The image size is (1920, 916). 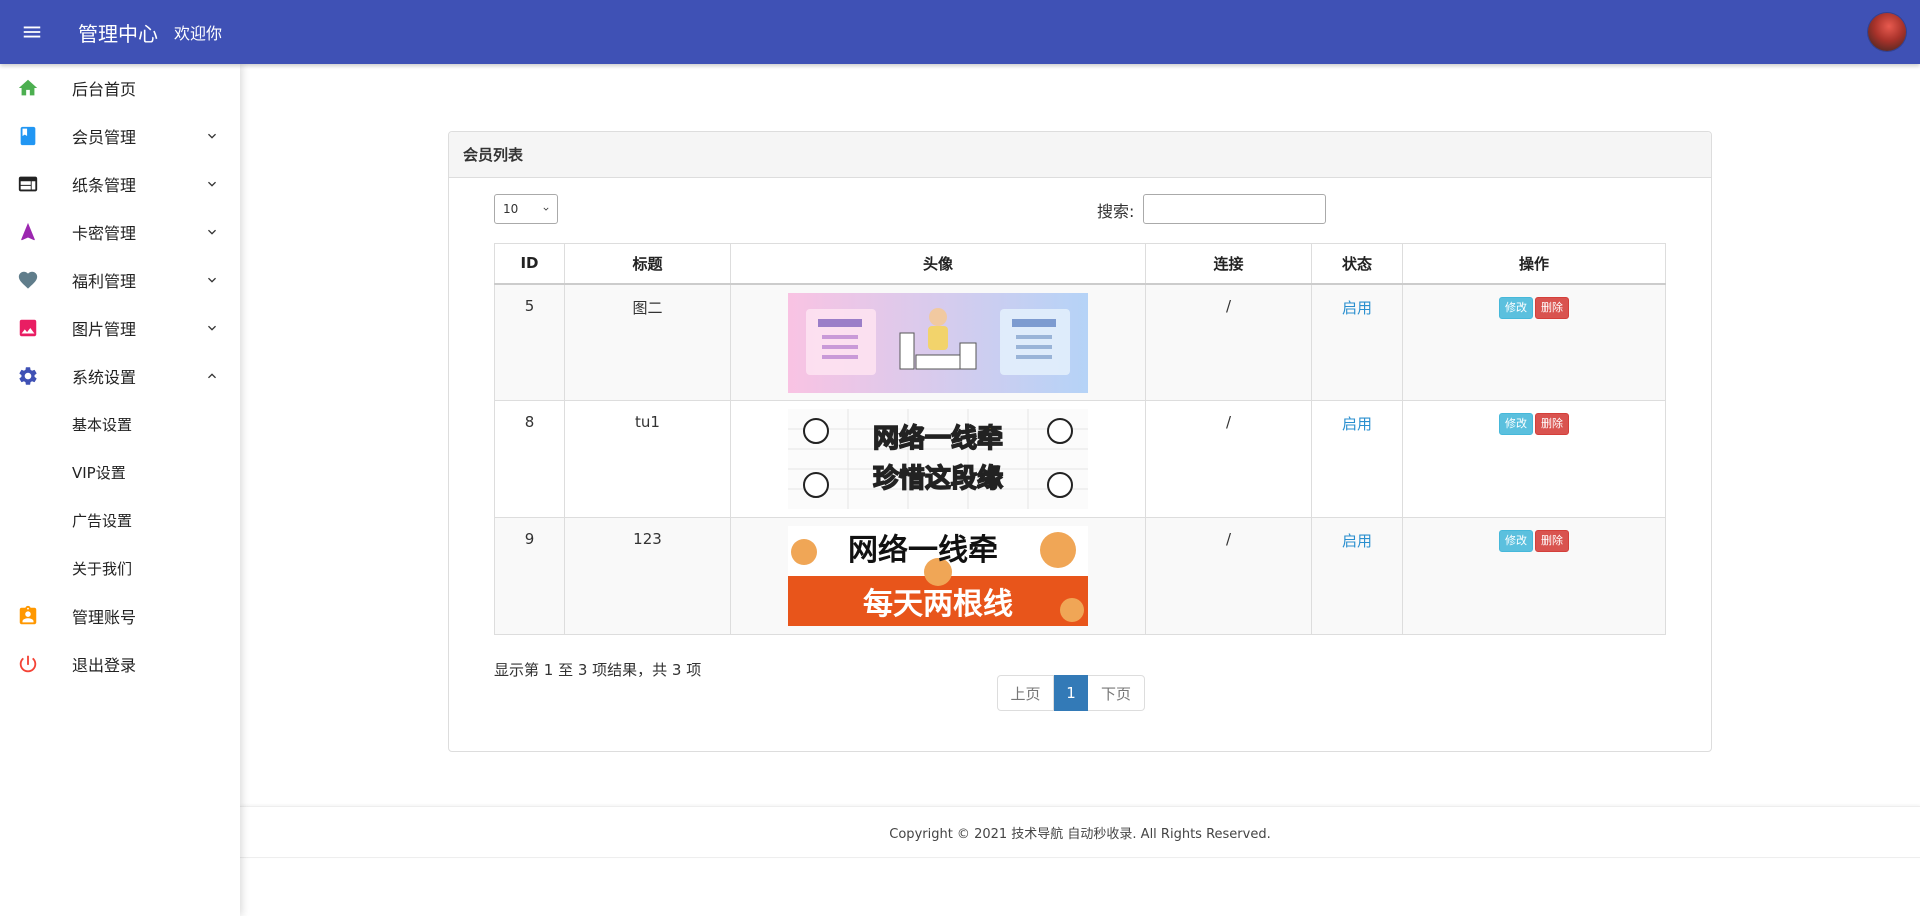 What do you see at coordinates (1080, 155) in the screenshot?
I see `panel-title: 会员列表` at bounding box center [1080, 155].